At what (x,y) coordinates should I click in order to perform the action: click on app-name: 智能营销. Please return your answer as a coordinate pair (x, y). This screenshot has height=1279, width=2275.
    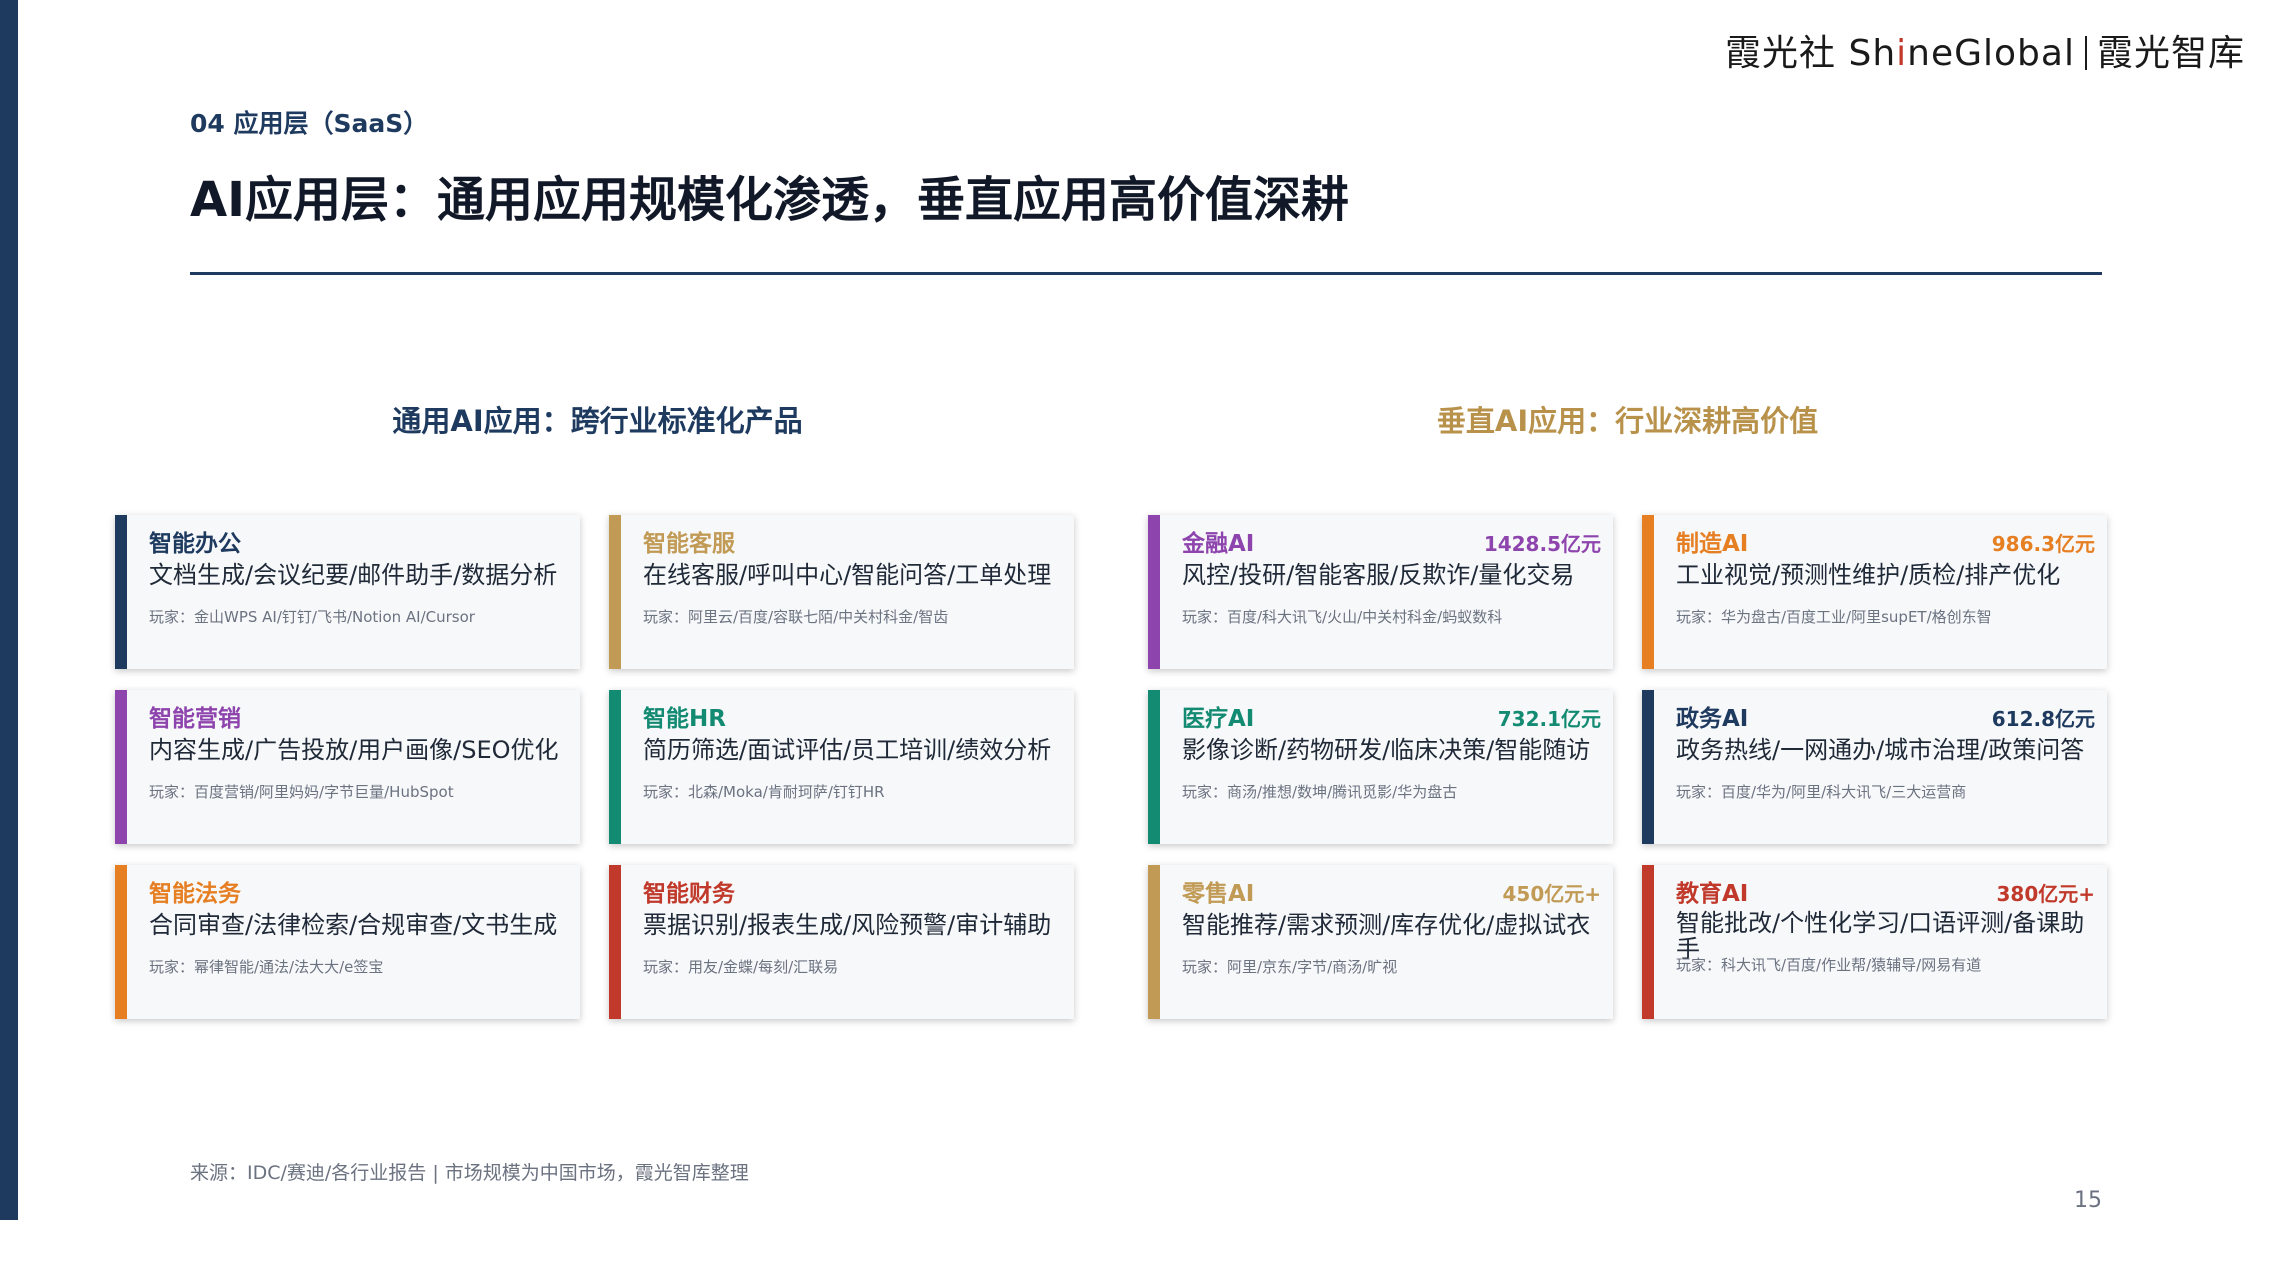
    Looking at the image, I should click on (195, 719).